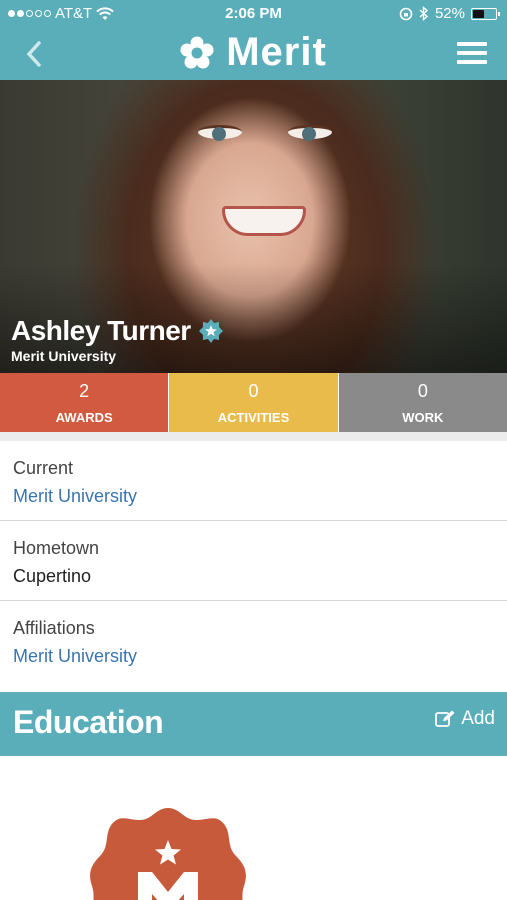 This screenshot has height=900, width=507. I want to click on stat-label: WORK, so click(423, 417).